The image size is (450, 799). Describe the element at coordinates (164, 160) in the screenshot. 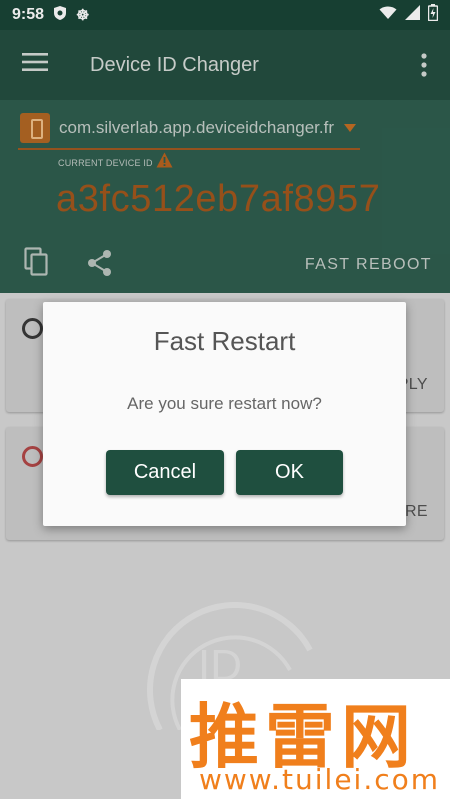

I see `warning-icon` at that location.